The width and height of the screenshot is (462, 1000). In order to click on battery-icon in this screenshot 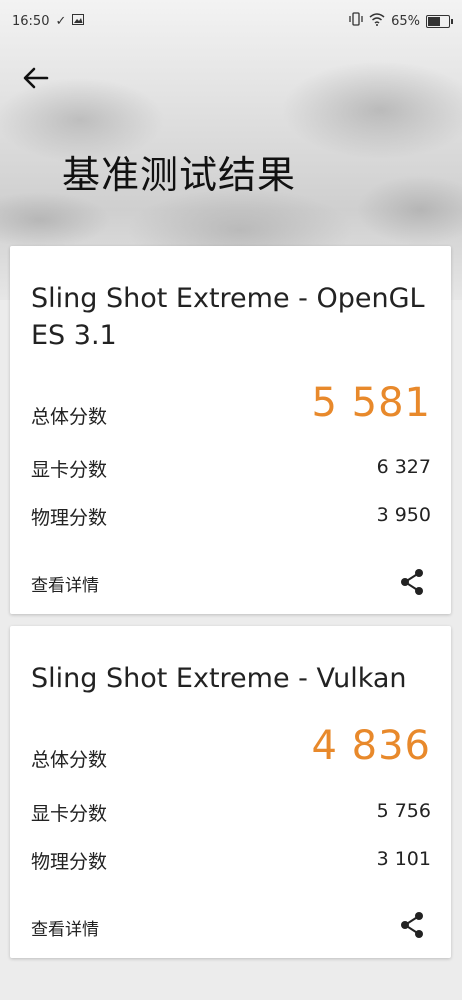, I will do `click(439, 21)`.